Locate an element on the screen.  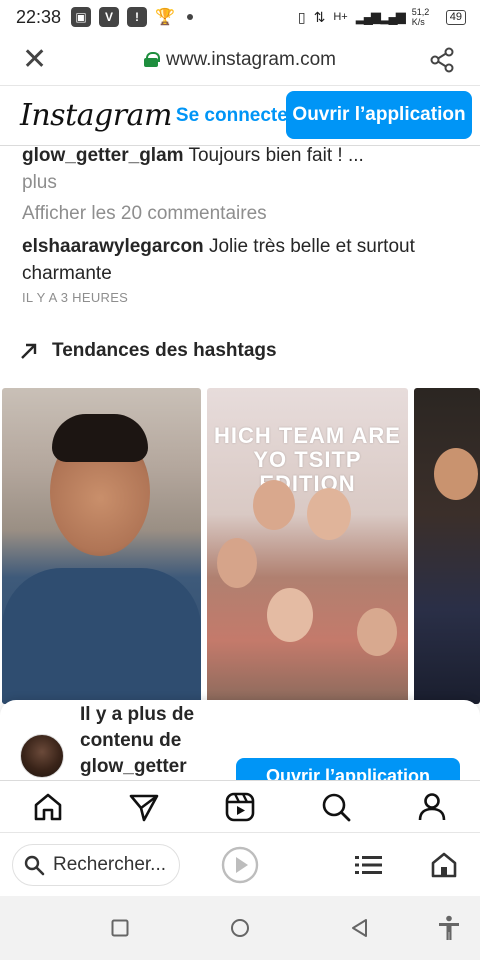
profile-tab is located at coordinates (432, 807).